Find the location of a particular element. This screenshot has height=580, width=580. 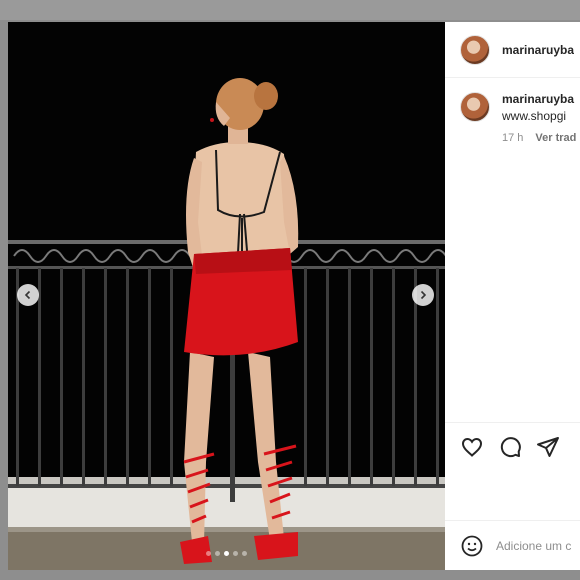

caption-username: marinaruyba is located at coordinates (539, 99).